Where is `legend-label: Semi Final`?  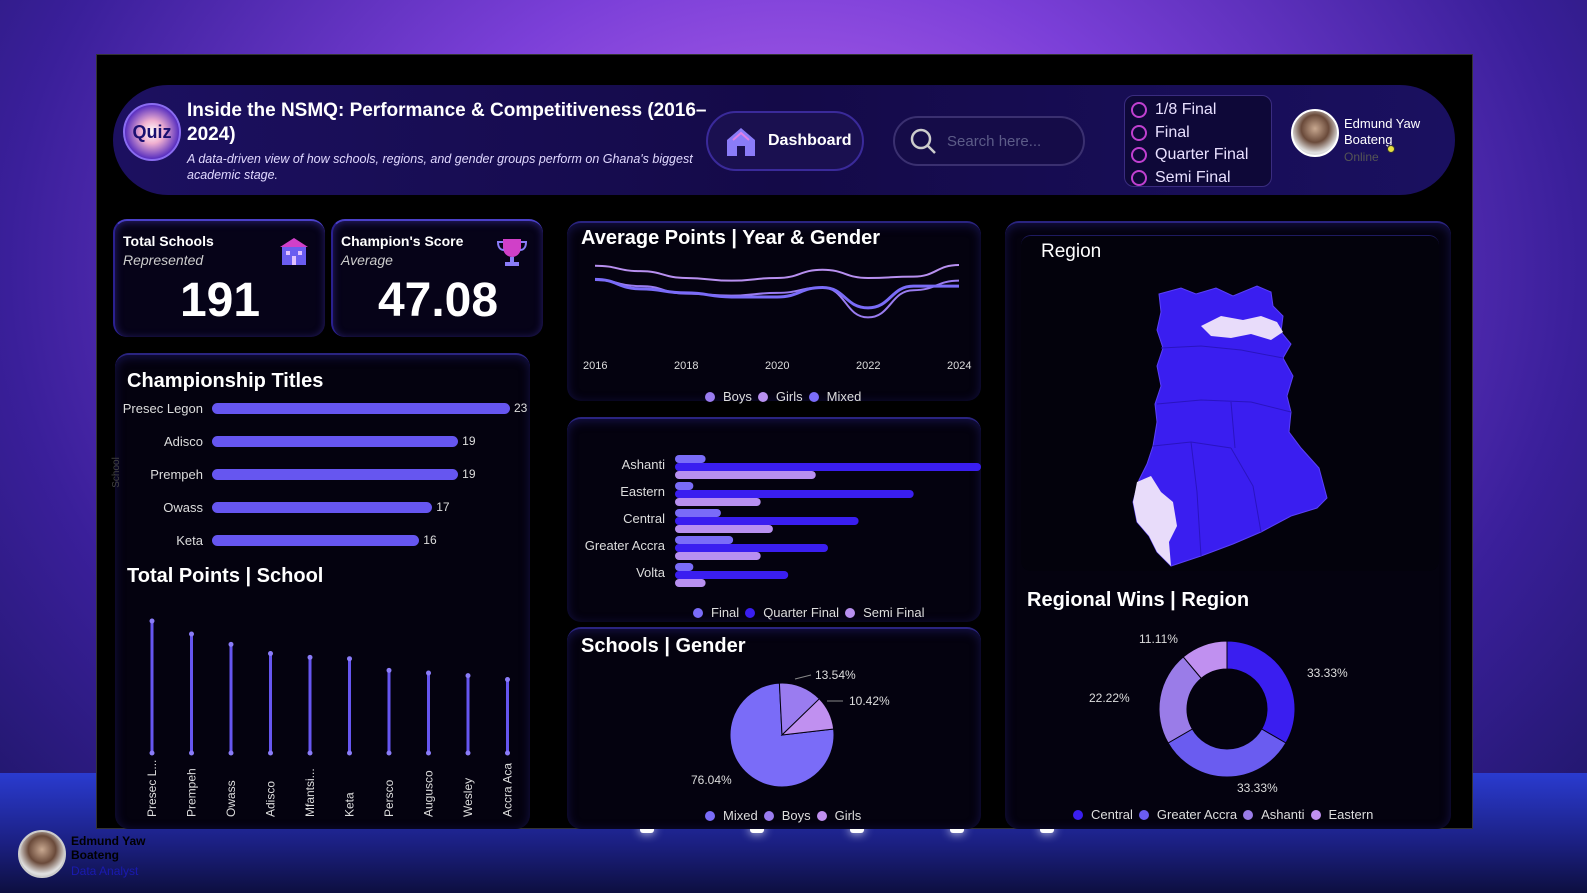 legend-label: Semi Final is located at coordinates (894, 612).